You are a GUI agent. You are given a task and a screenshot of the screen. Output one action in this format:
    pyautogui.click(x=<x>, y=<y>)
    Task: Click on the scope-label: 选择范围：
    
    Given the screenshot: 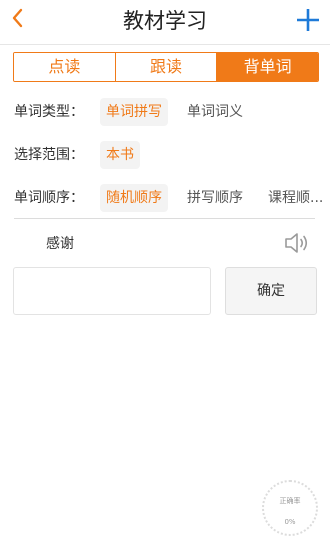 What is the action you would take?
    pyautogui.click(x=49, y=155)
    